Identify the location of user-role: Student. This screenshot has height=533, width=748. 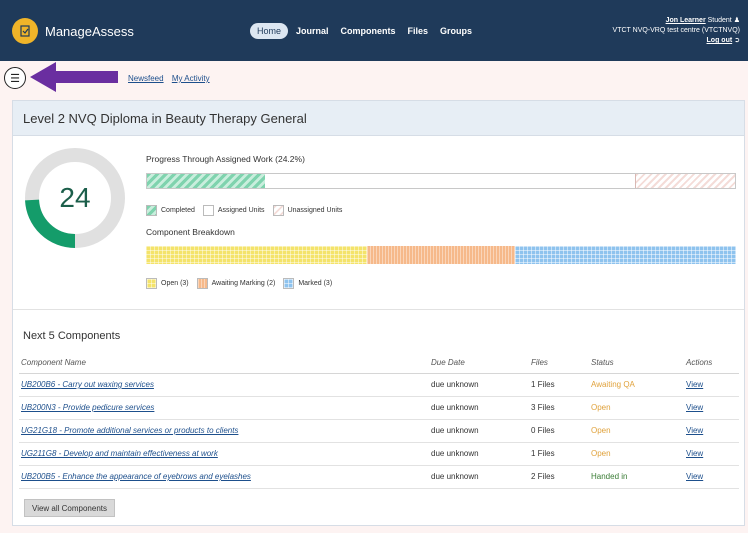
(719, 20).